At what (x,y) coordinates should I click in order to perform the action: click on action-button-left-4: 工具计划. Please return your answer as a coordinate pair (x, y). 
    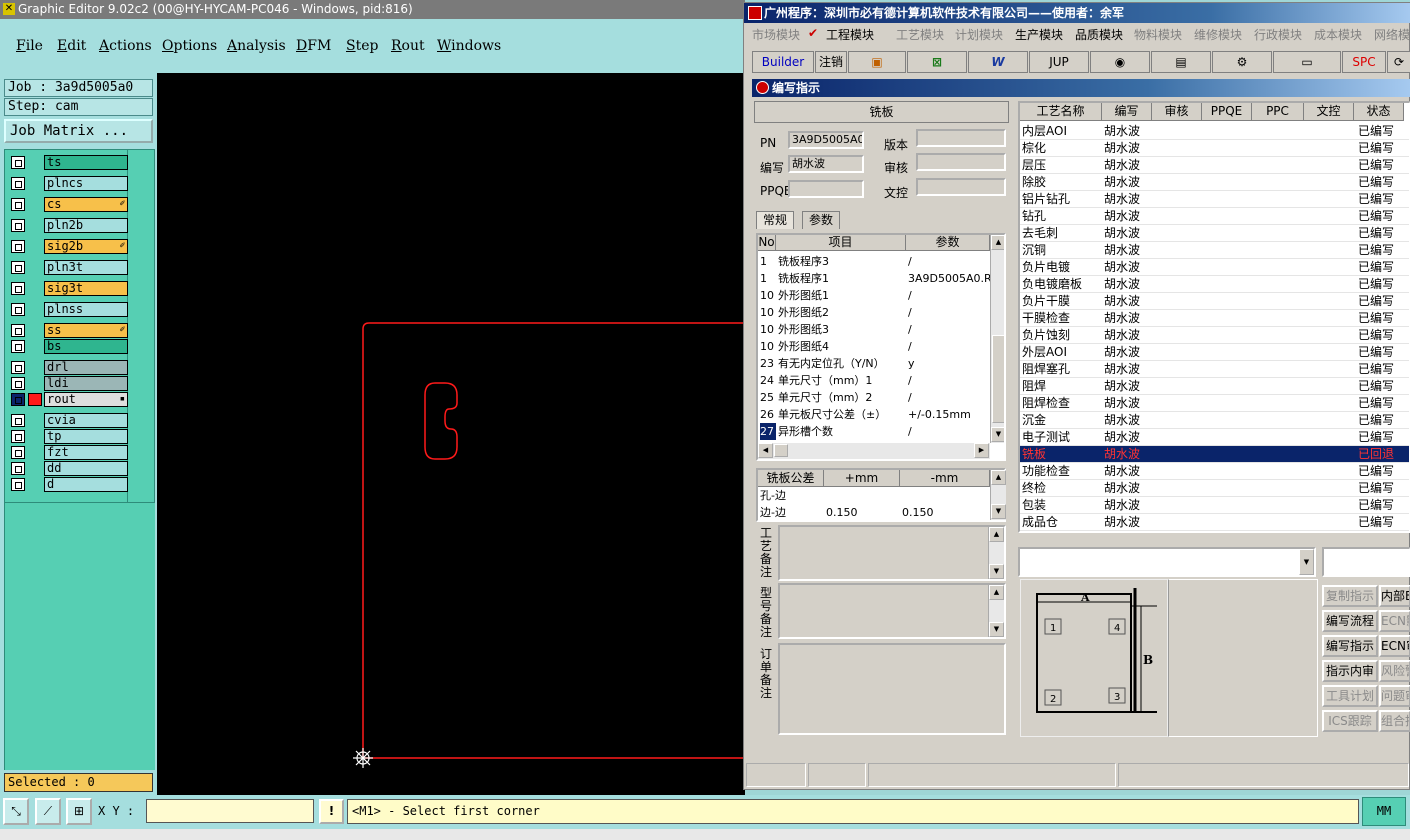
    Looking at the image, I should click on (1350, 696).